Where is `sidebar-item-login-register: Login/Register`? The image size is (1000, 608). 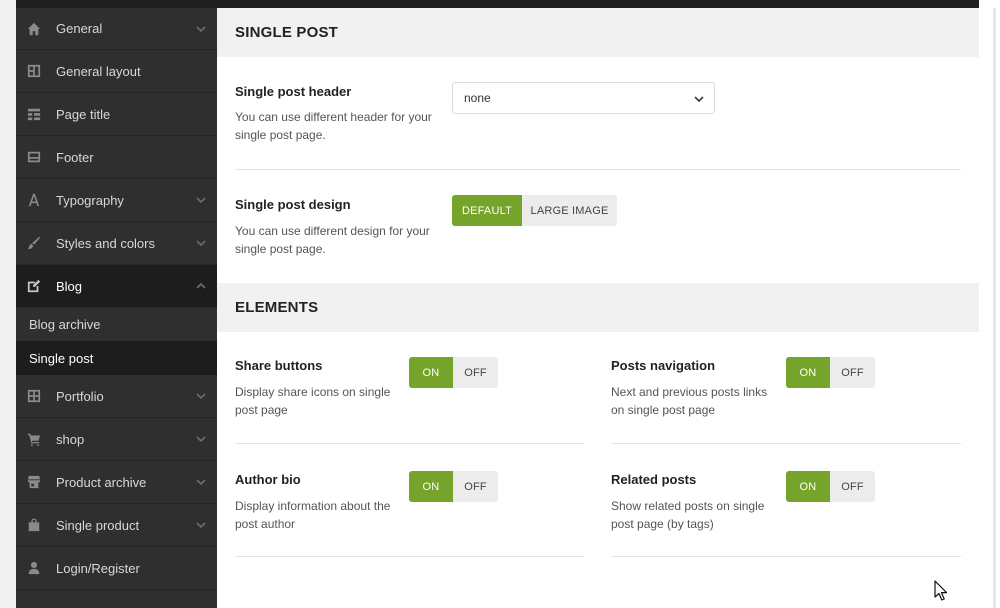
sidebar-item-login-register: Login/Register is located at coordinates (116, 568).